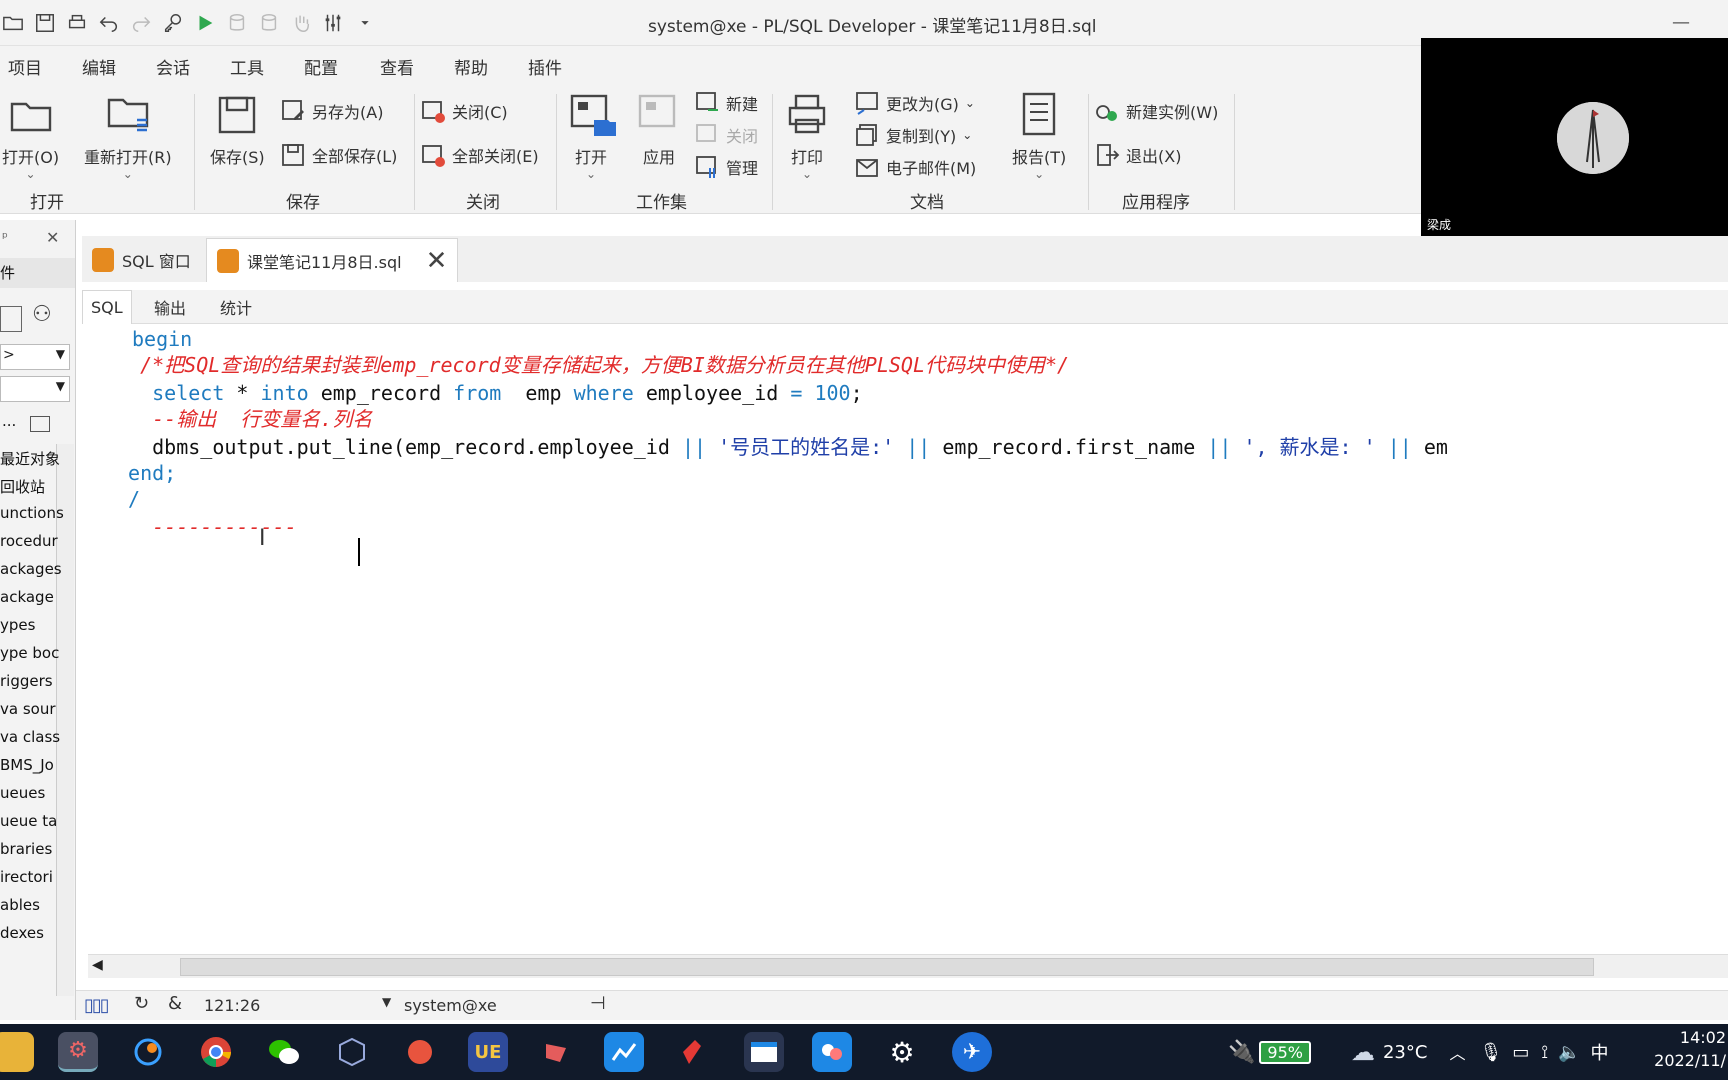 The width and height of the screenshot is (1728, 1080). Describe the element at coordinates (22, 486) in the screenshot. I see `tree-item: 回收站` at that location.